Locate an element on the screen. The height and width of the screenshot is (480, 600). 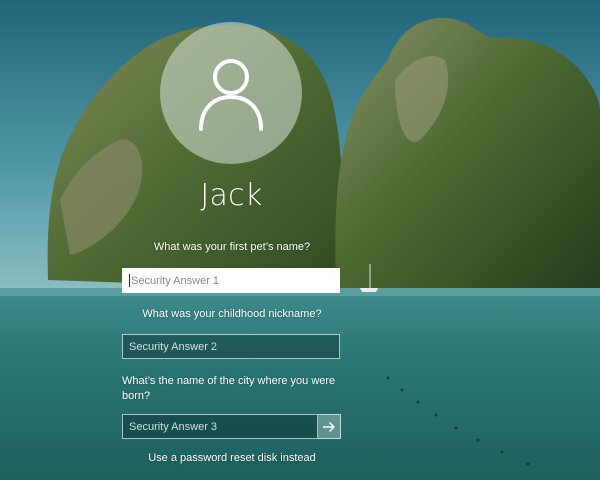
security-answer-2-input: Security Answer 2 is located at coordinates (231, 346).